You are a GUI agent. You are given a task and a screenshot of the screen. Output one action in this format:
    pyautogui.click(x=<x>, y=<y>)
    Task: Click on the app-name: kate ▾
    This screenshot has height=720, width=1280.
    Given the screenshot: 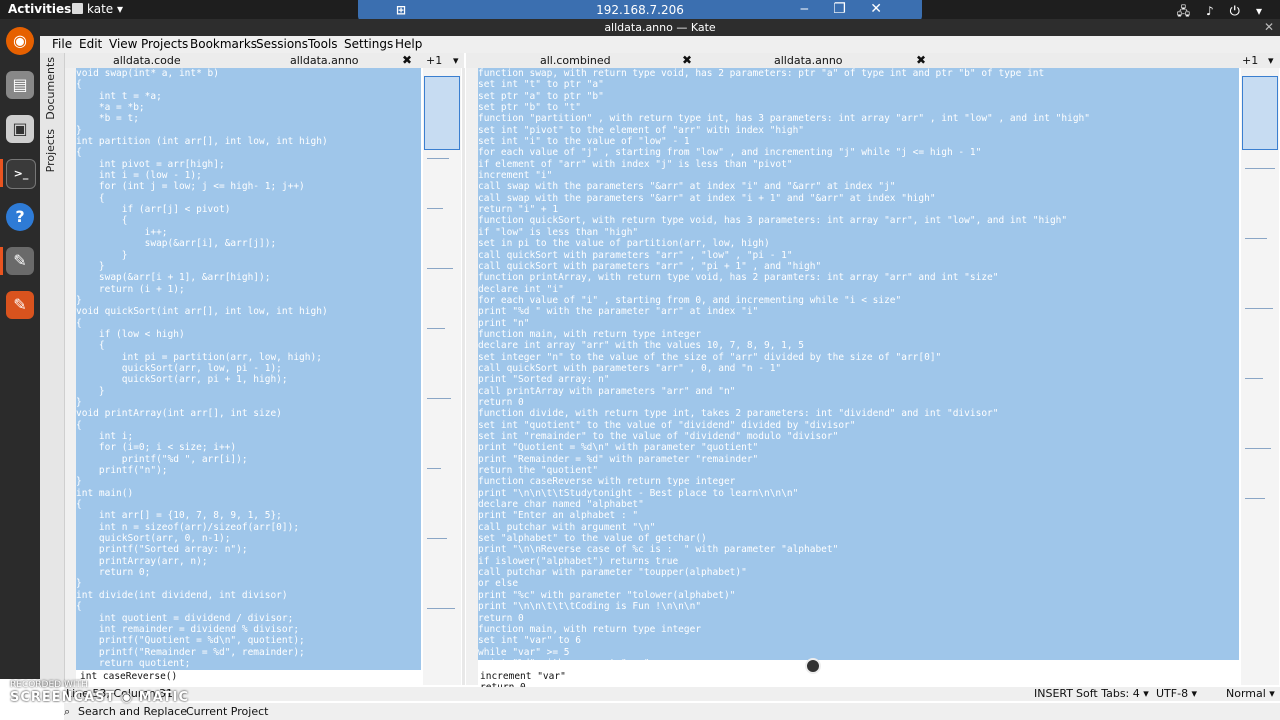 What is the action you would take?
    pyautogui.click(x=105, y=9)
    